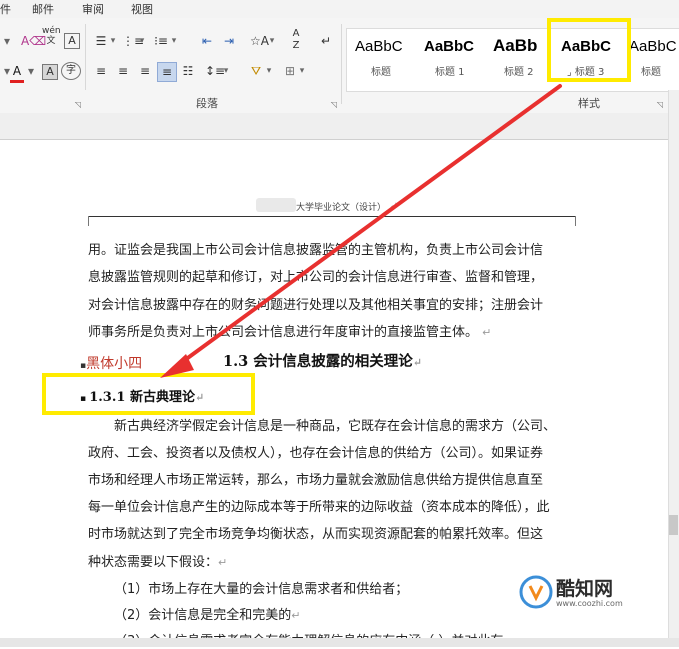 This screenshot has width=679, height=649. Describe the element at coordinates (585, 589) in the screenshot. I see `watermark-name: 酷知网` at that location.